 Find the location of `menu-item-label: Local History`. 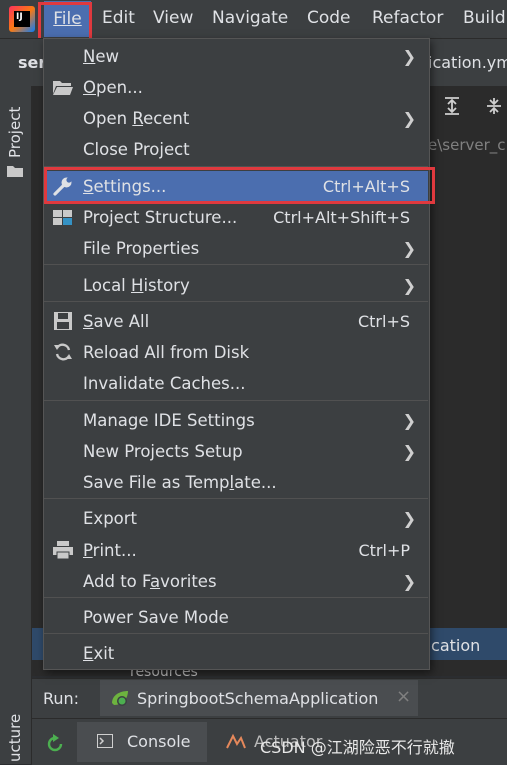

menu-item-label: Local History is located at coordinates (136, 285).